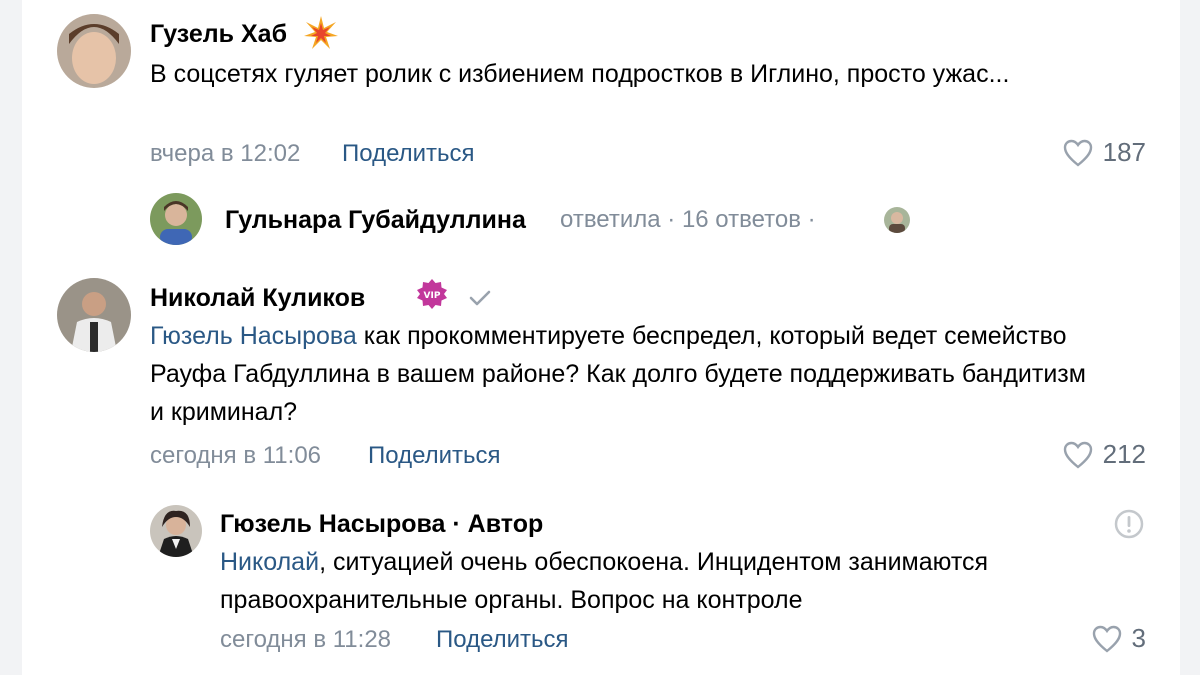 This screenshot has width=1200, height=675. I want to click on comment-author: Николай Куликов, so click(257, 298).